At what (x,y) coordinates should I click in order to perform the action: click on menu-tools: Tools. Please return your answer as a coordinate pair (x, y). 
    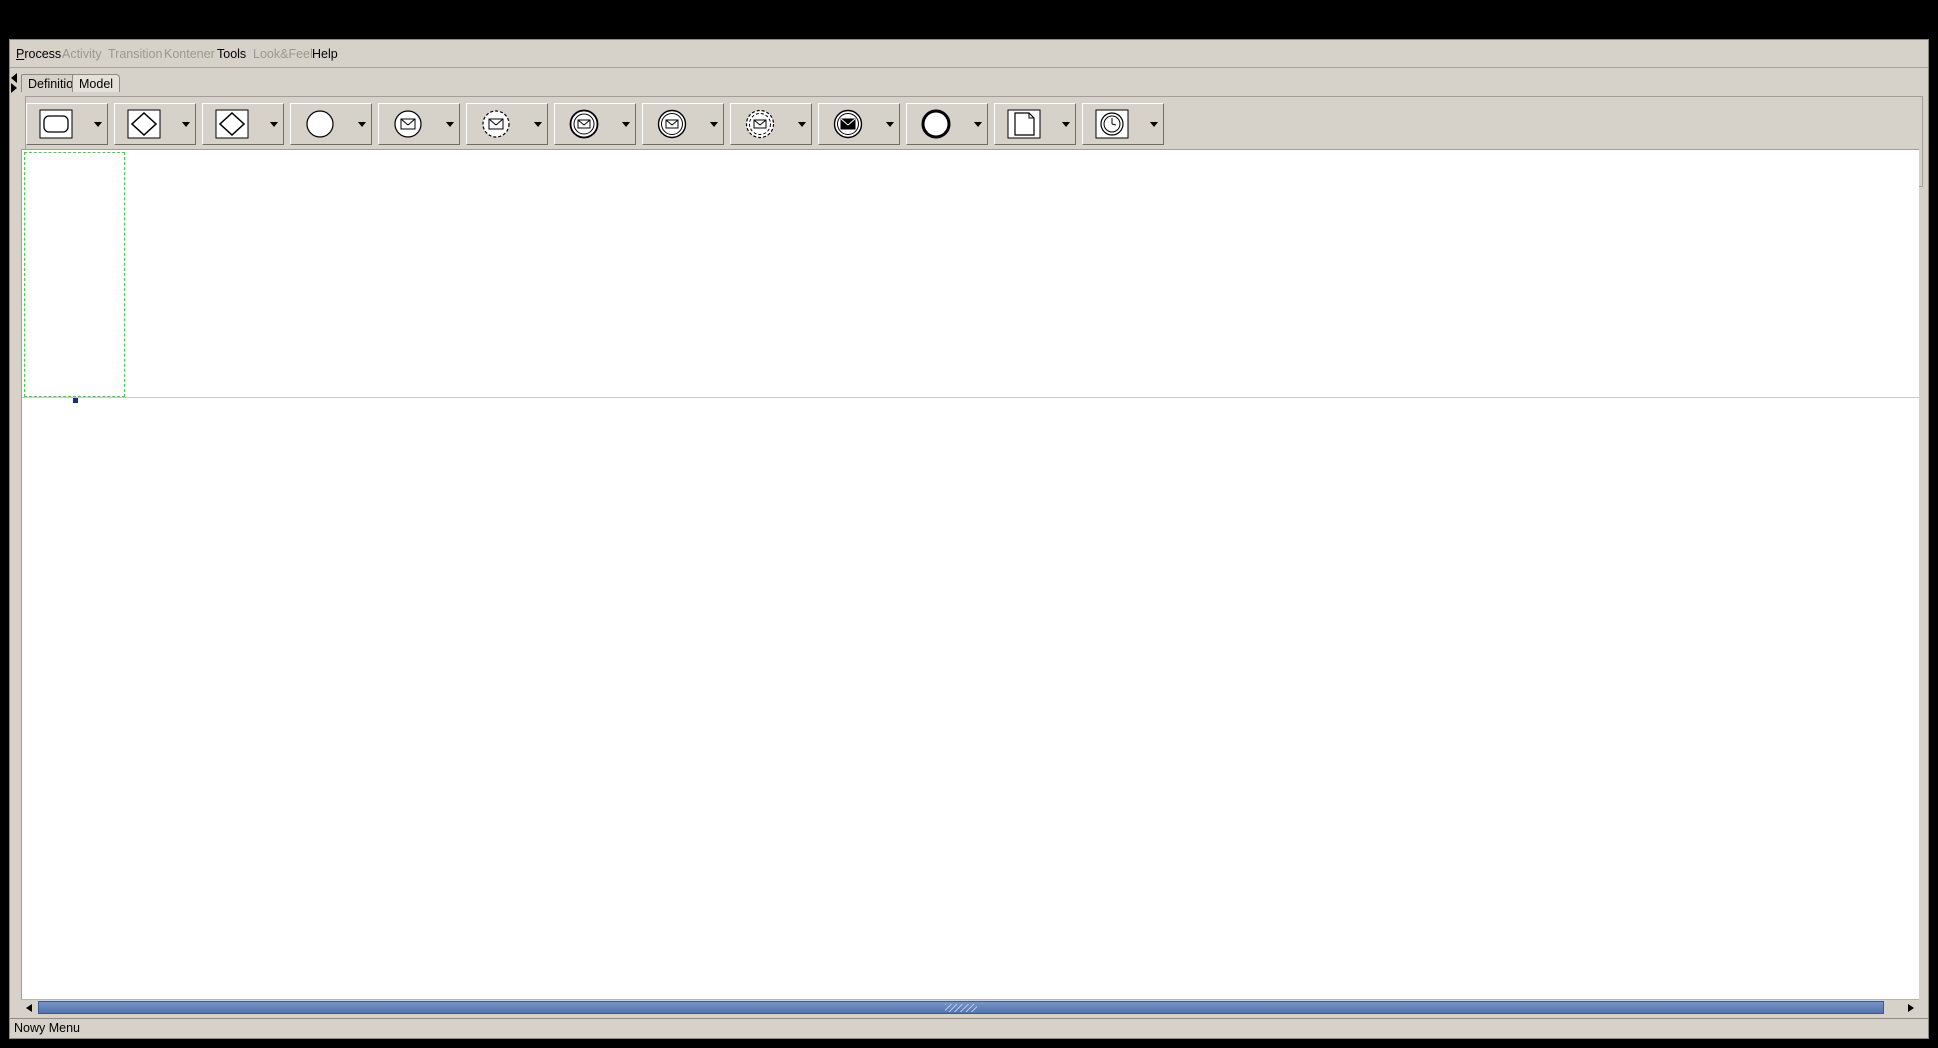
    Looking at the image, I should click on (231, 54).